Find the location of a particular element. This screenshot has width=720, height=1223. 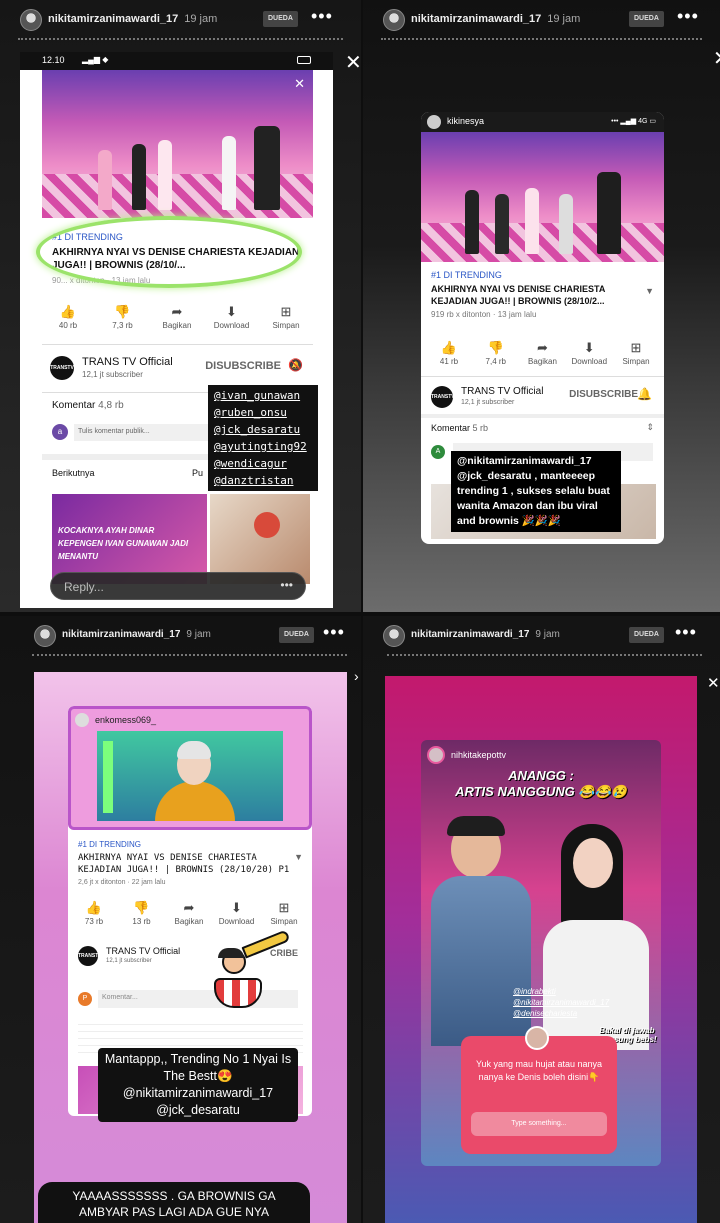

video-frame is located at coordinates (190, 776).